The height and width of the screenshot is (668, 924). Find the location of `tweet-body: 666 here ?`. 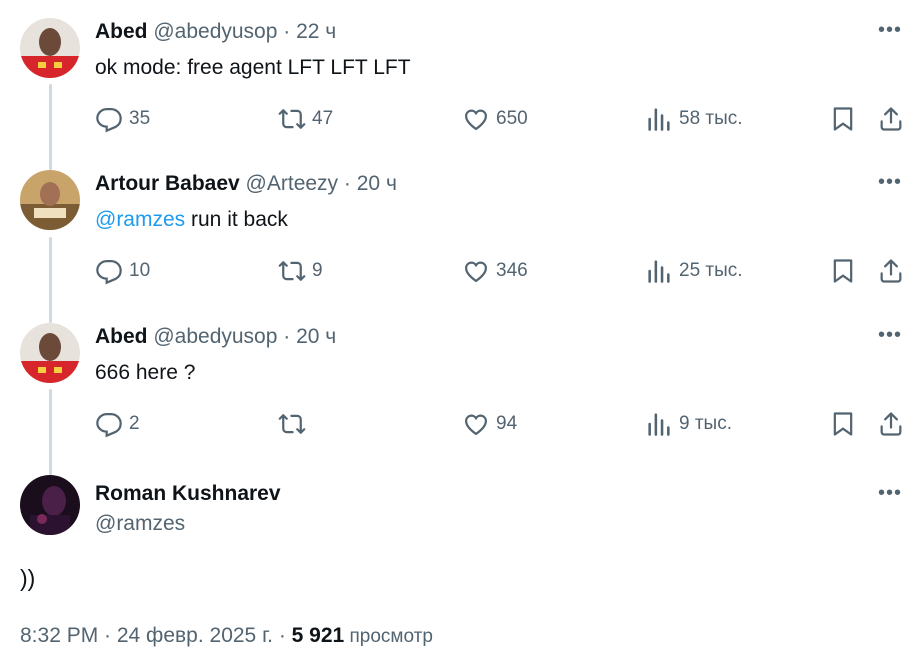

tweet-body: 666 here ? is located at coordinates (145, 372).